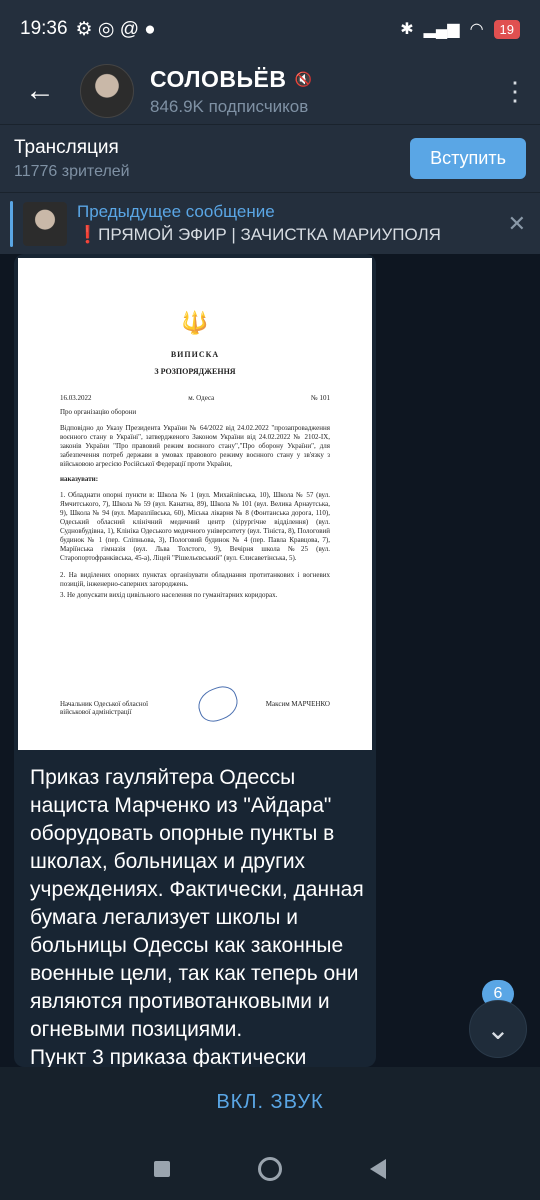 This screenshot has height=1200, width=540. What do you see at coordinates (195, 322) in the screenshot?
I see `trident-emblem-icon: 🔱` at bounding box center [195, 322].